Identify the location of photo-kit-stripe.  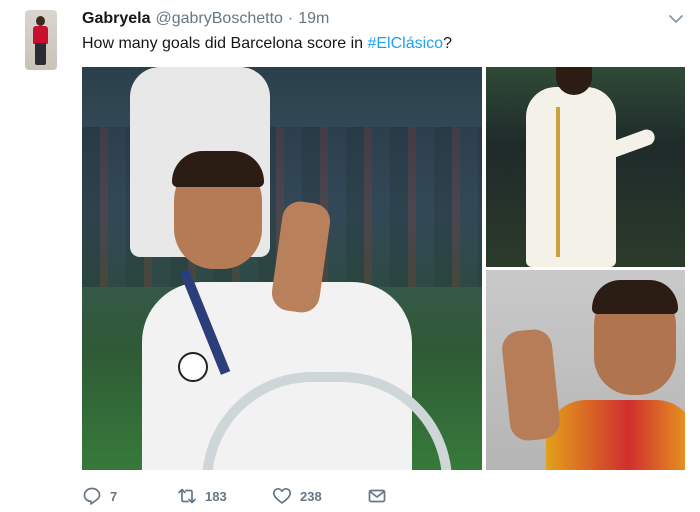
(558, 182).